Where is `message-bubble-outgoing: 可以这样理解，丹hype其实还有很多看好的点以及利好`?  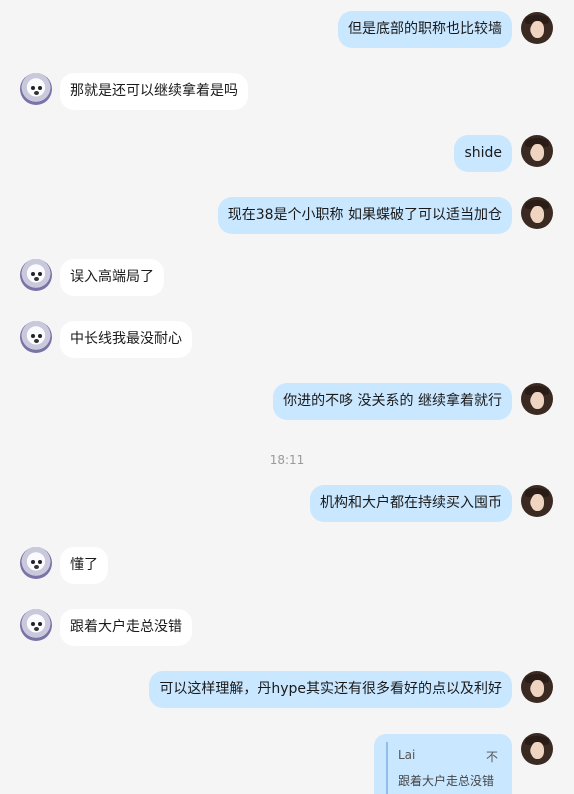
message-bubble-outgoing: 可以这样理解，丹hype其实还有很多看好的点以及利好 is located at coordinates (330, 689).